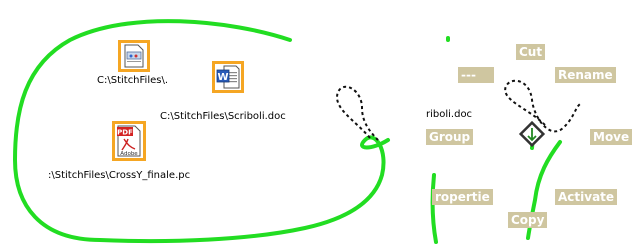 The width and height of the screenshot is (644, 247). Describe the element at coordinates (223, 116) in the screenshot. I see `file-label-2: C:\StitchFiles\Scriboli.doc` at that location.